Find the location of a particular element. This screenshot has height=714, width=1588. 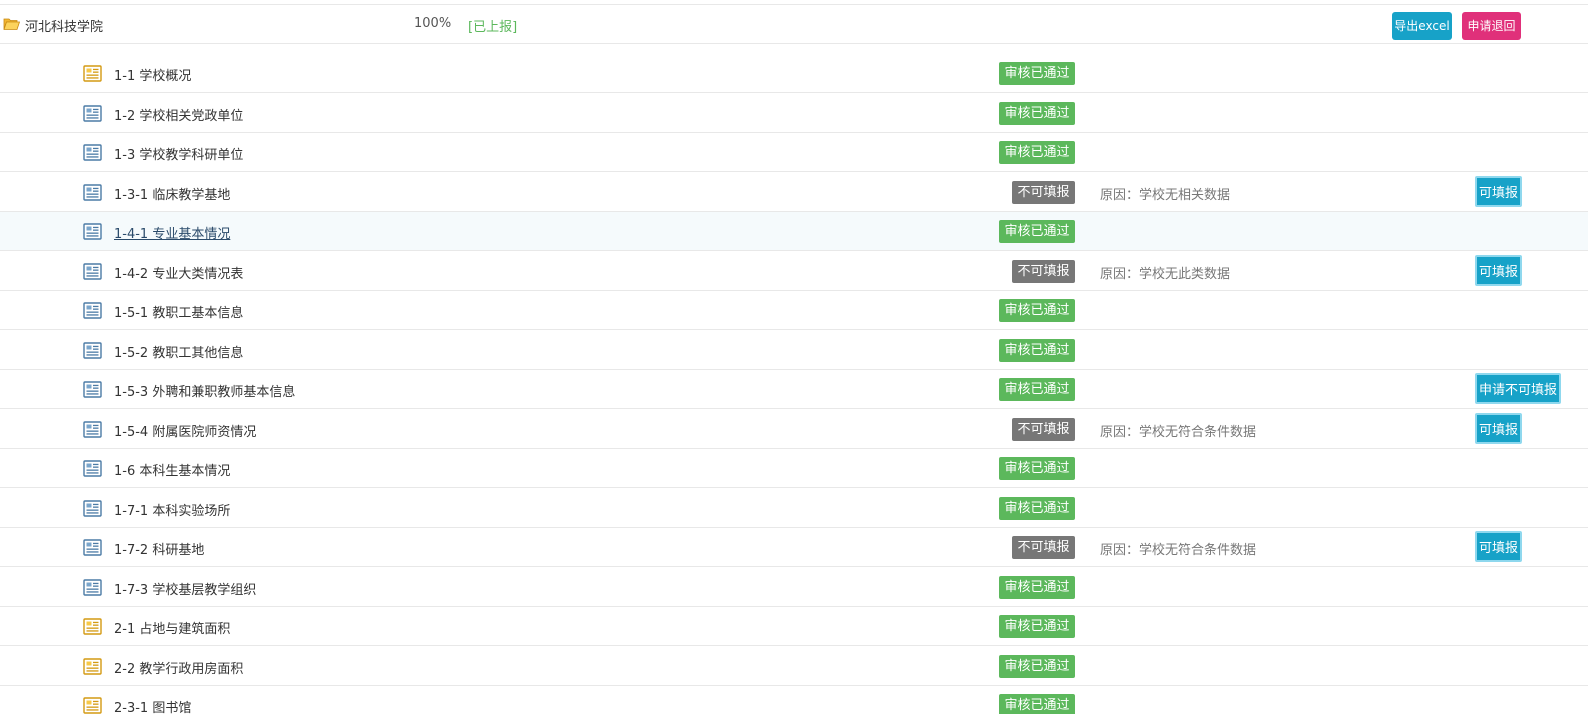

apply-return-button: 申请退回 is located at coordinates (1491, 26).